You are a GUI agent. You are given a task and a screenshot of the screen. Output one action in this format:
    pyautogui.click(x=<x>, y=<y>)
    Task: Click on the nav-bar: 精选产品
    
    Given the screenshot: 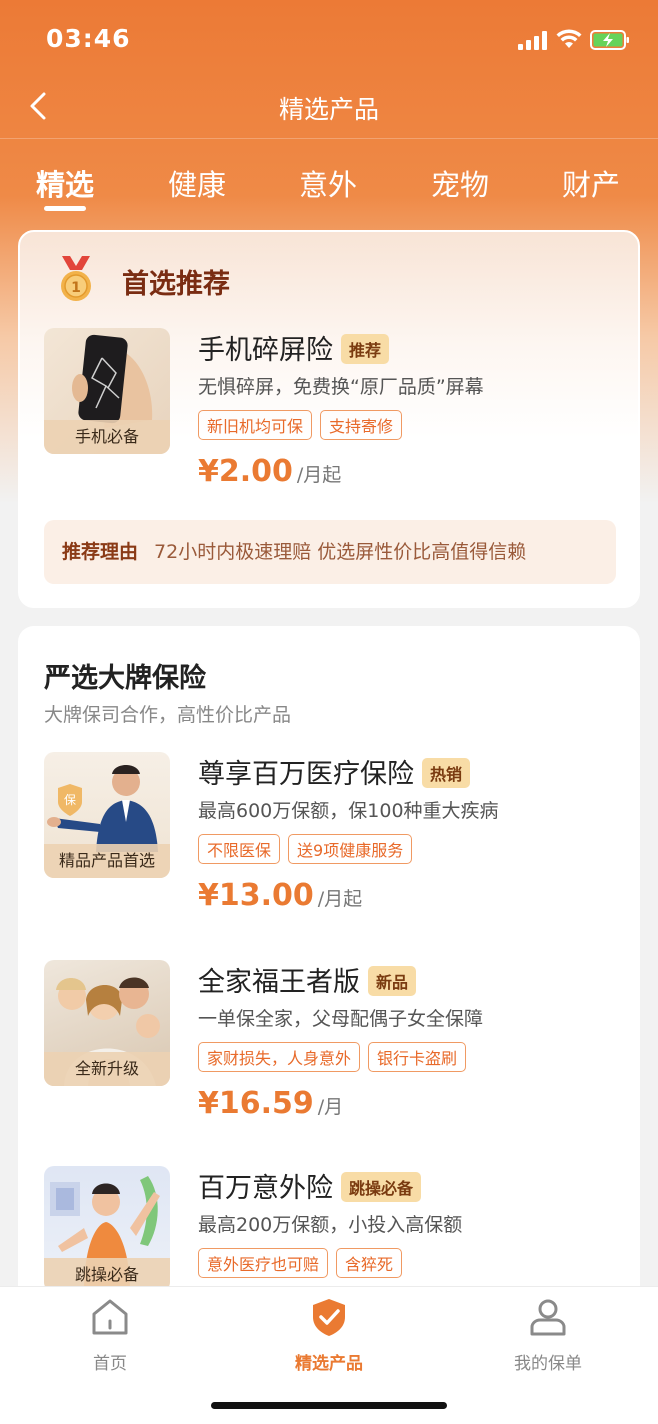 What is the action you would take?
    pyautogui.click(x=329, y=109)
    